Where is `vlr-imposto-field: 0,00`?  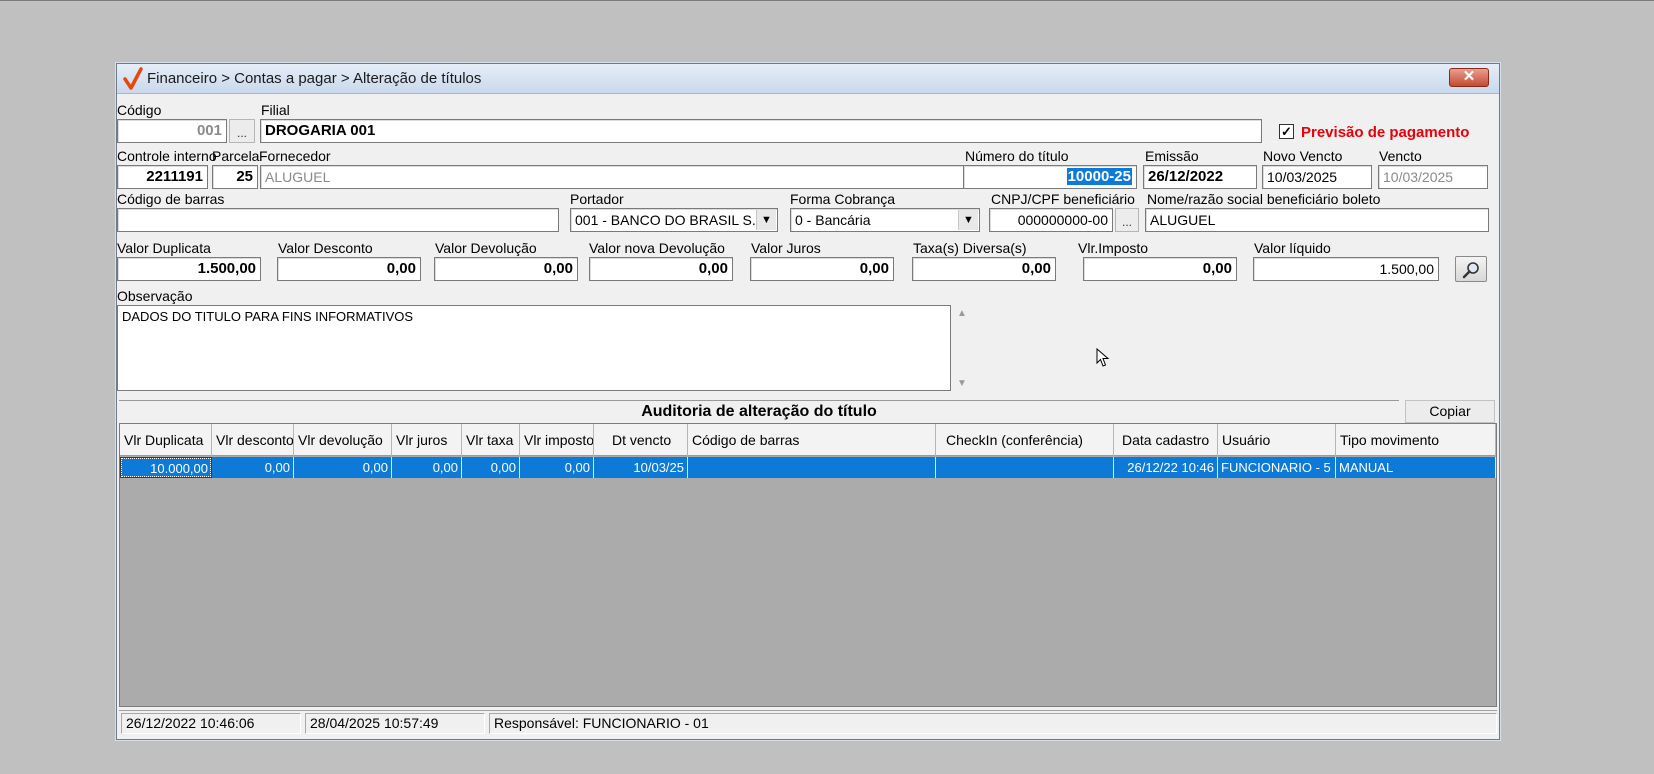 vlr-imposto-field: 0,00 is located at coordinates (1160, 269).